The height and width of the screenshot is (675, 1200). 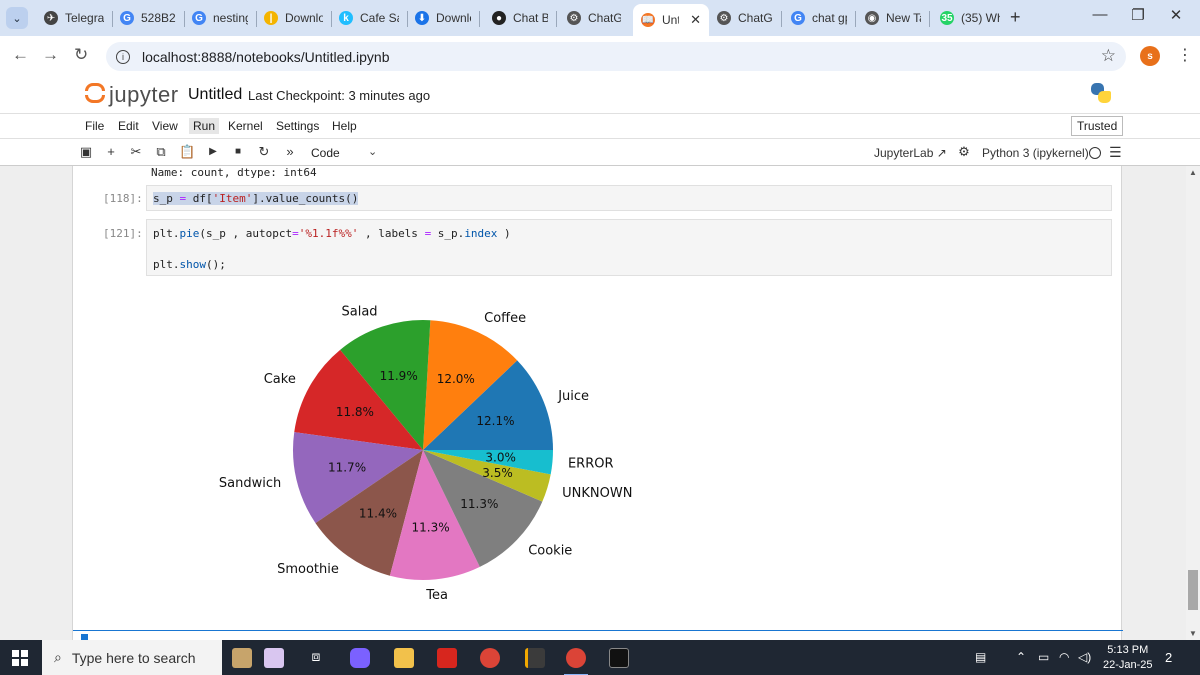 What do you see at coordinates (213, 151) in the screenshot?
I see `run-play-icon: ▶` at bounding box center [213, 151].